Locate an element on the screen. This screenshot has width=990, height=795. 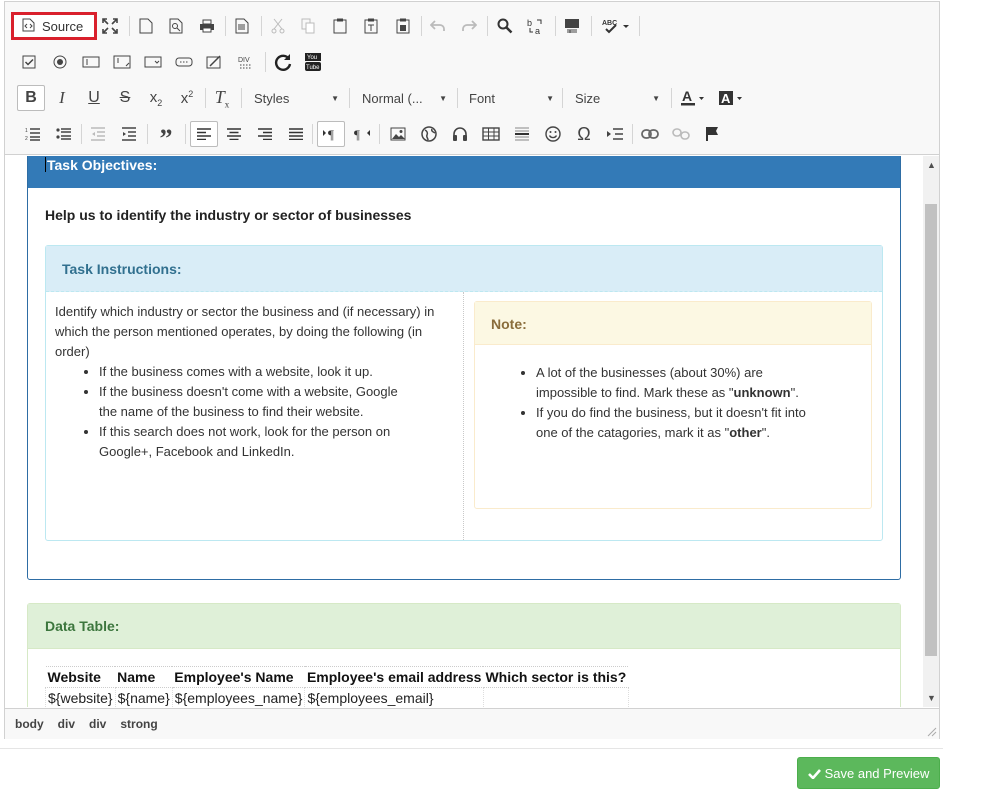
checkmark-icon is located at coordinates (814, 773).